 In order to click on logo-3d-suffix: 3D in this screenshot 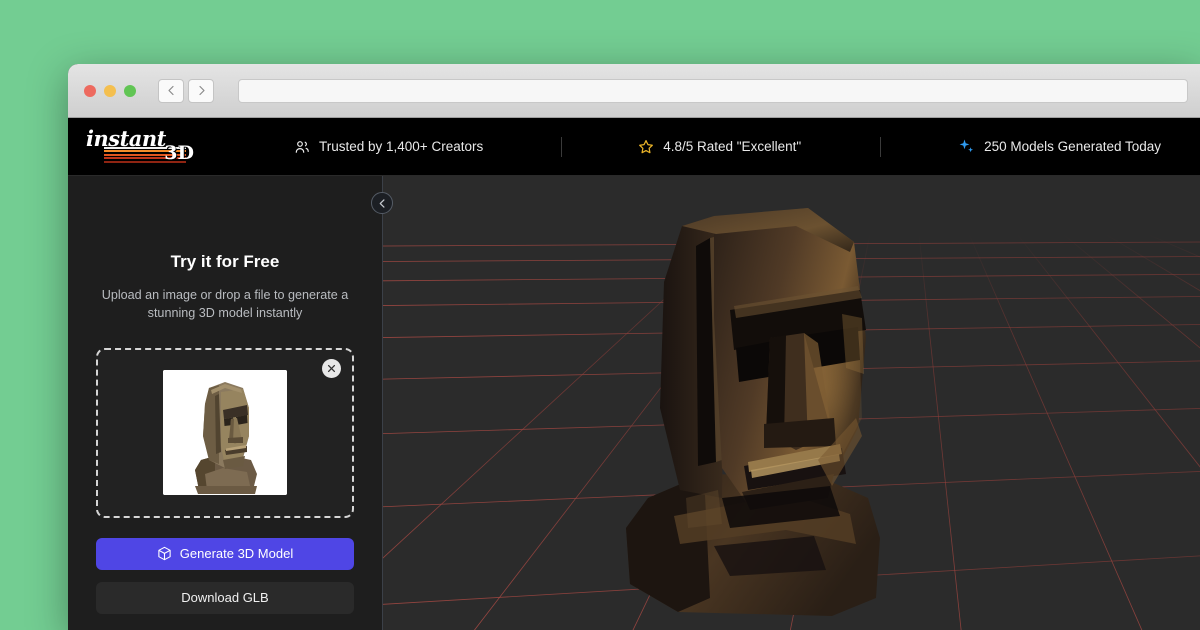, I will do `click(179, 152)`.